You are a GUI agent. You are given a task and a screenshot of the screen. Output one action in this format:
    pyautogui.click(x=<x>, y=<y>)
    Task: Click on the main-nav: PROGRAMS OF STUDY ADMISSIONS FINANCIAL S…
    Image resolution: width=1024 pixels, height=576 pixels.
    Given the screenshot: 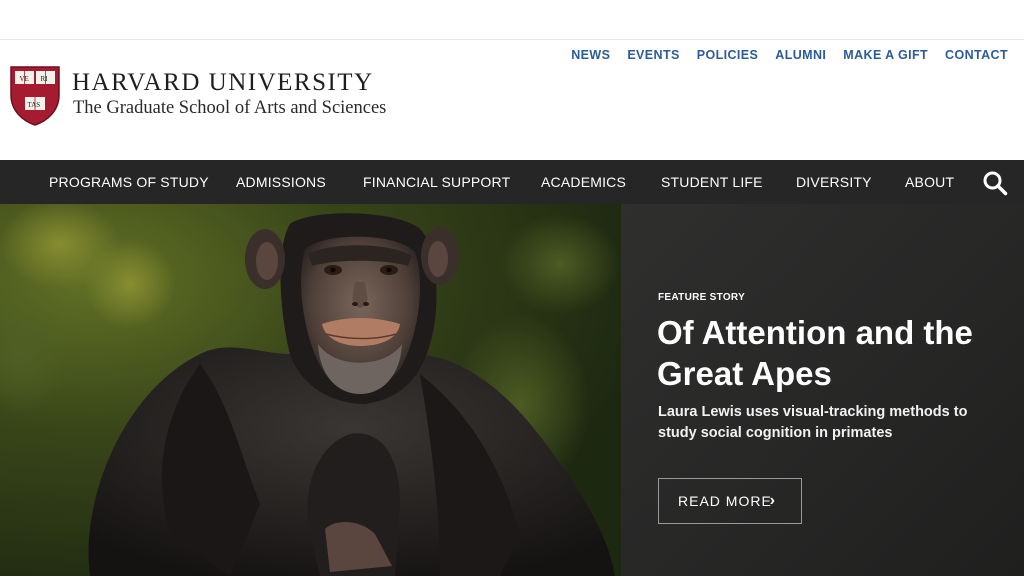 What is the action you would take?
    pyautogui.click(x=512, y=182)
    